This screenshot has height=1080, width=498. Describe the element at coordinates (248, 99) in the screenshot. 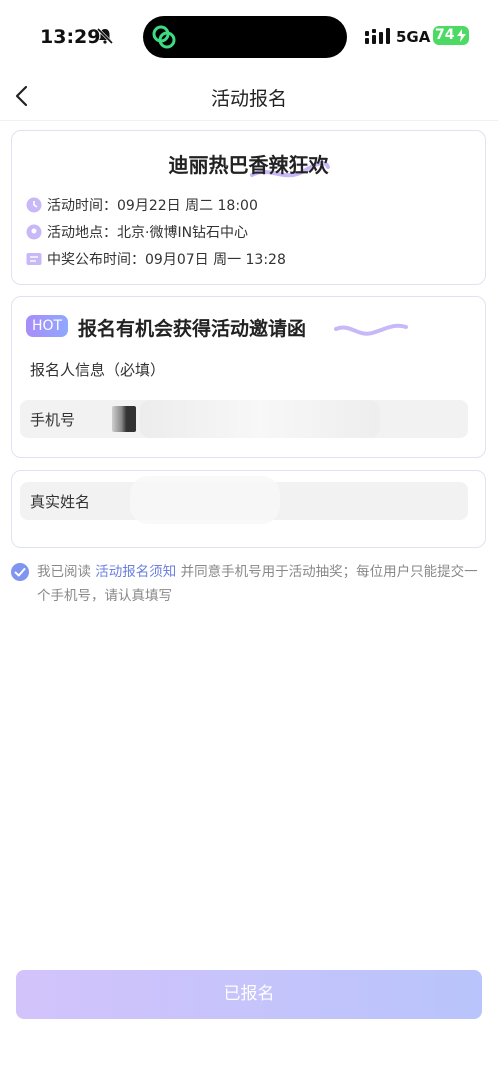

I see `page-title: 活动报名` at that location.